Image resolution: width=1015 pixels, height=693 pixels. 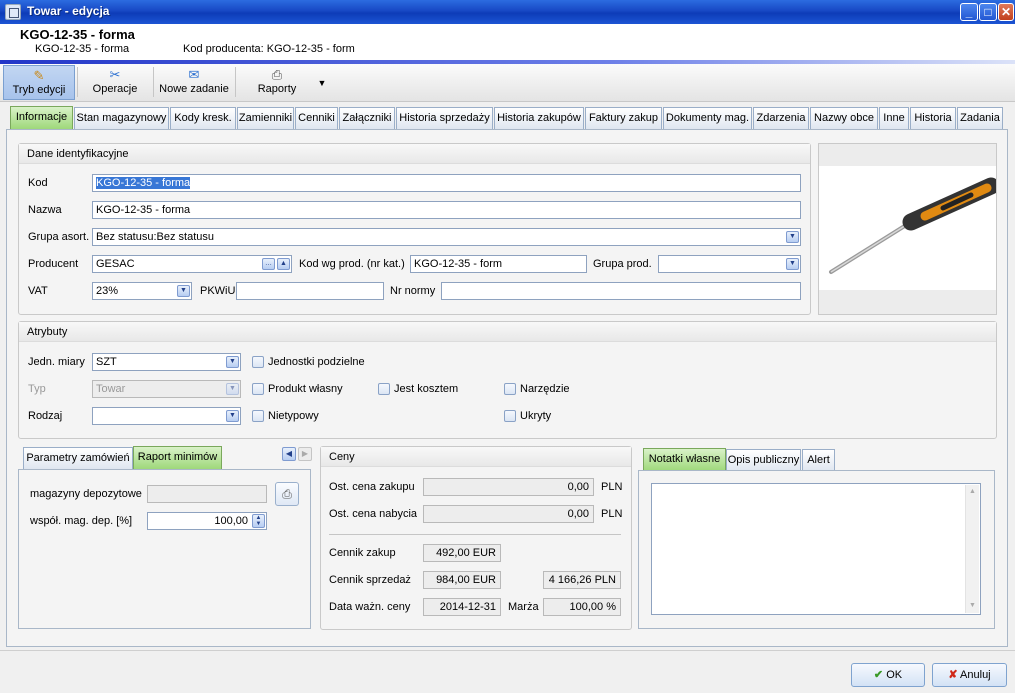 I want to click on task-icon: ✉, so click(x=194, y=74).